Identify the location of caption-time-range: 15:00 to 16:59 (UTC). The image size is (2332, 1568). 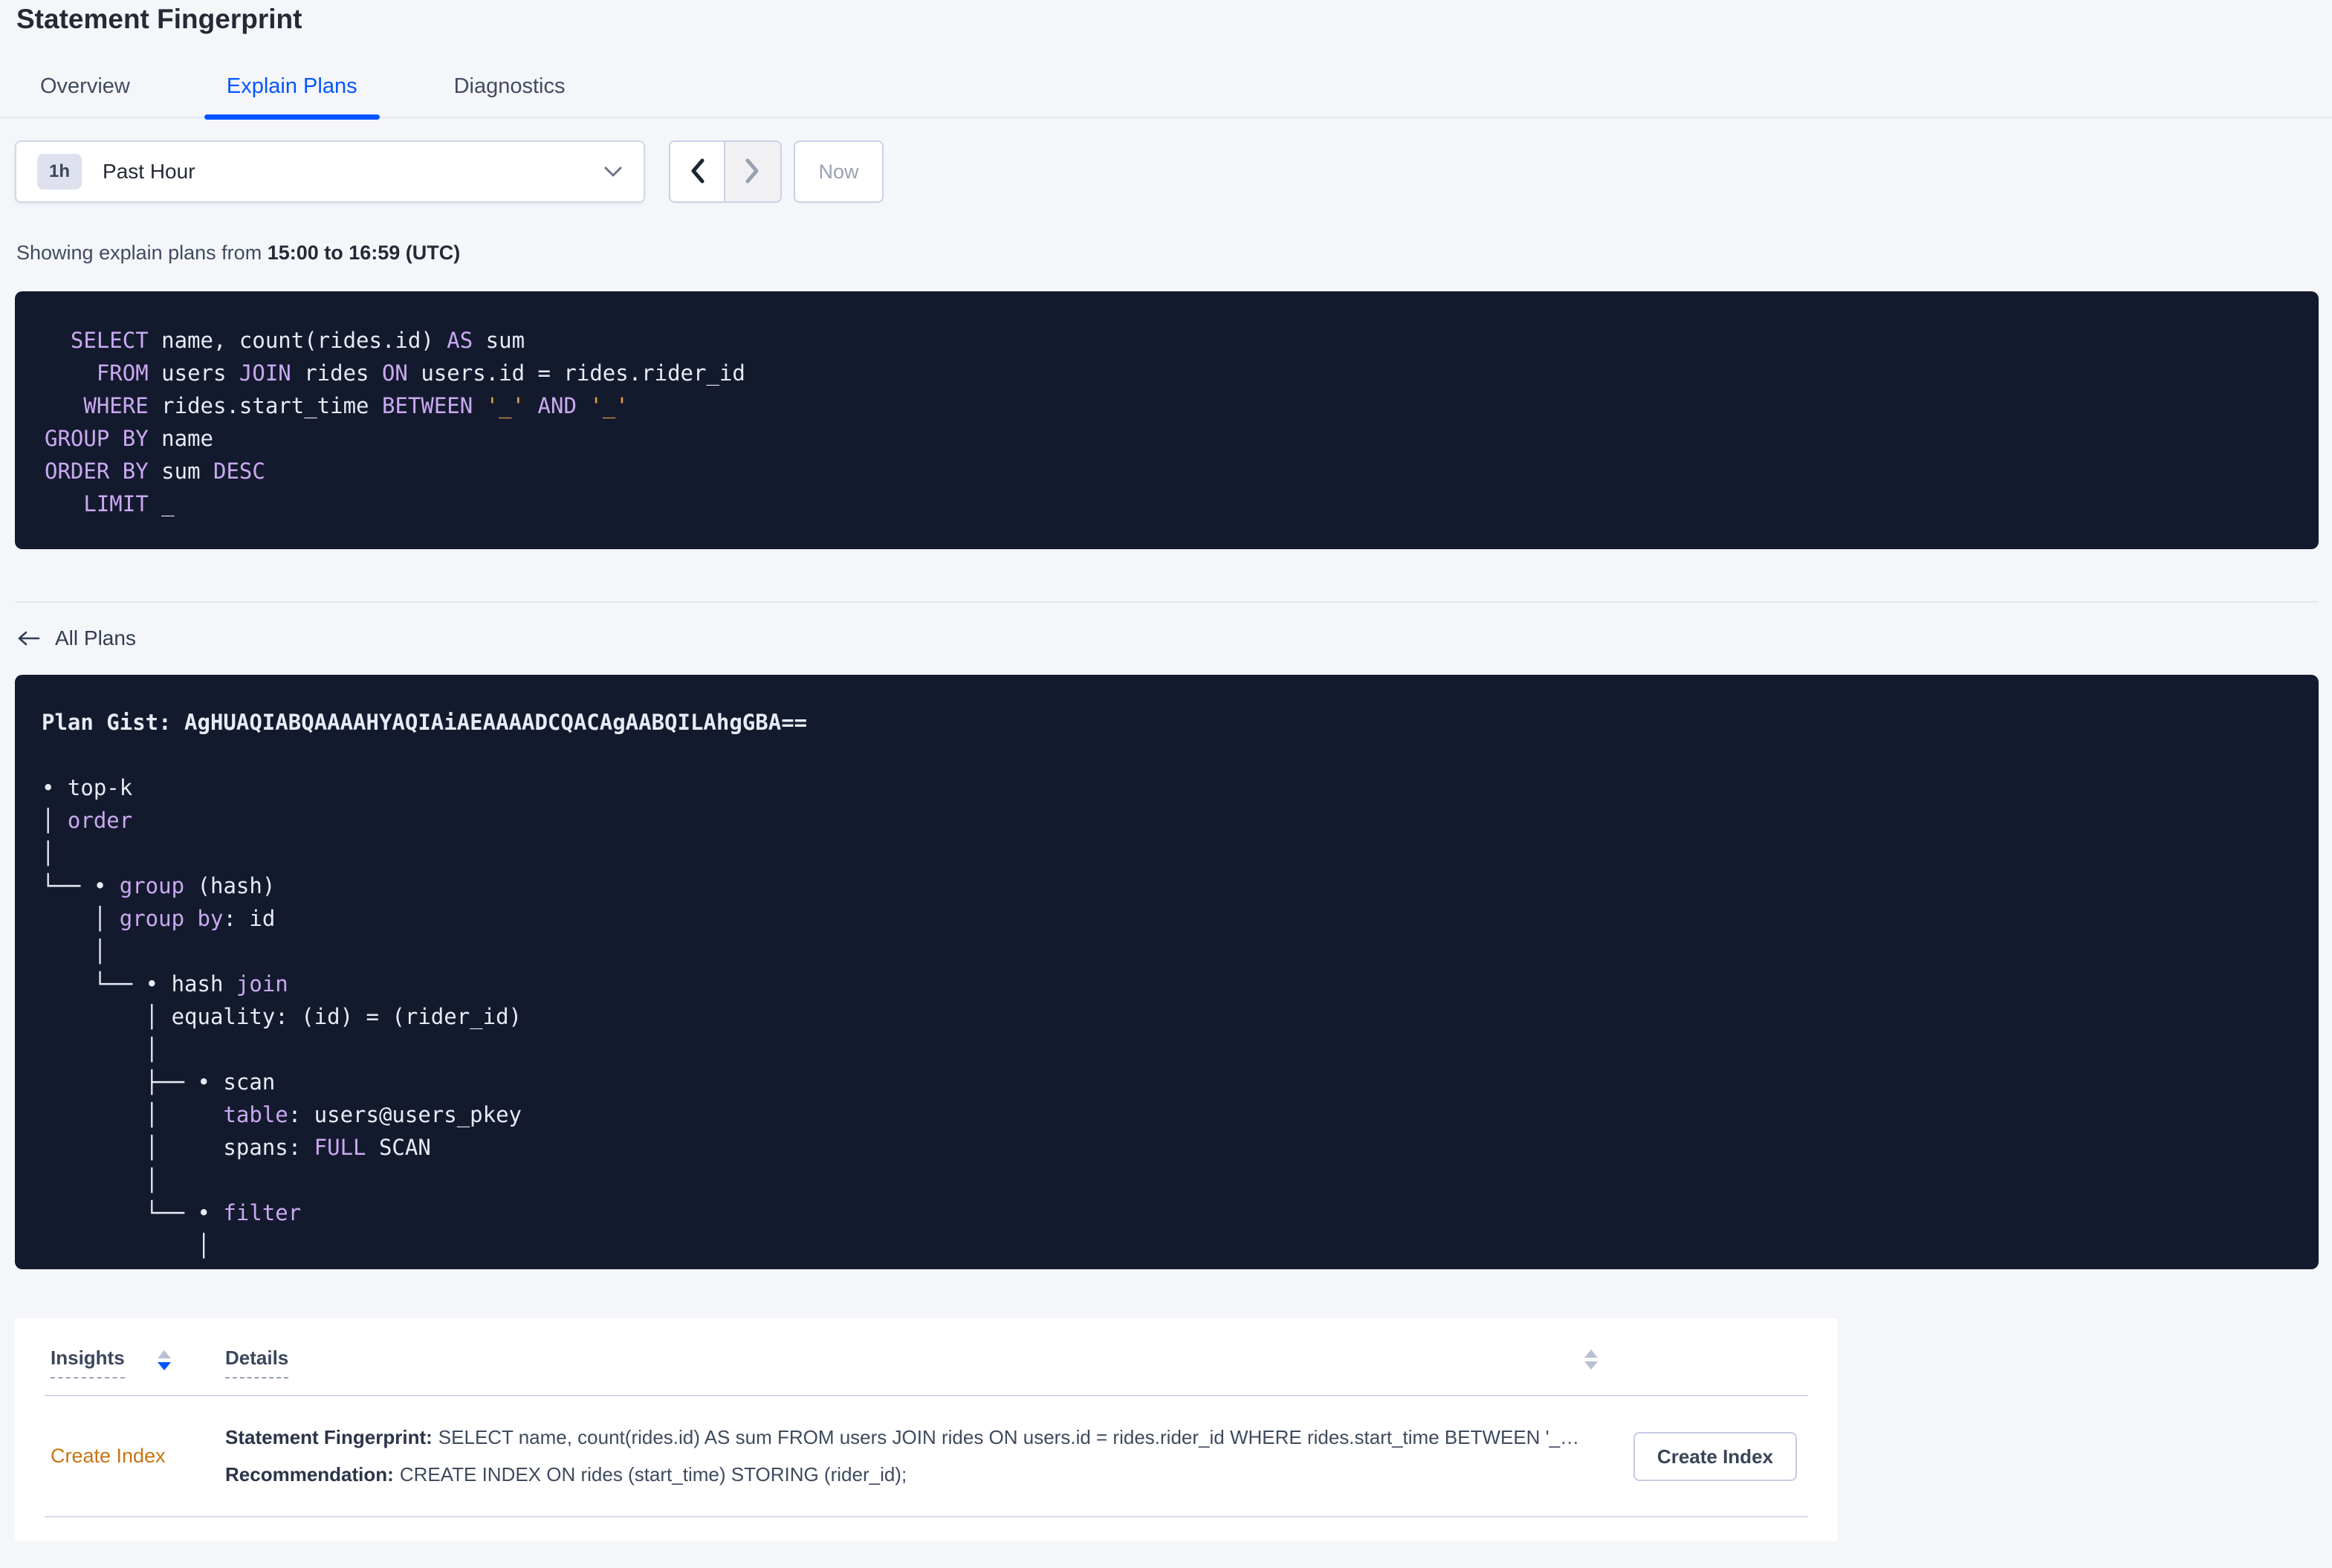
(364, 253).